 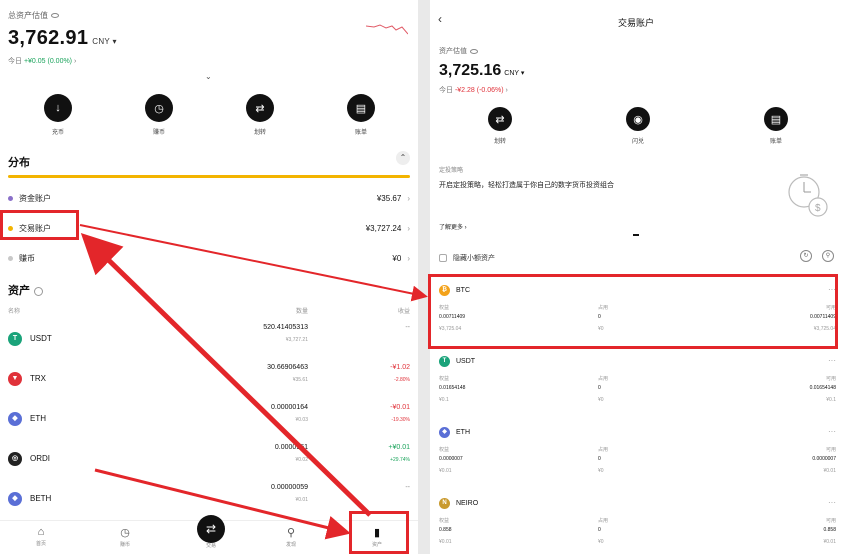 What do you see at coordinates (15, 459) in the screenshot?
I see `ordi-coin-icon: ◎` at bounding box center [15, 459].